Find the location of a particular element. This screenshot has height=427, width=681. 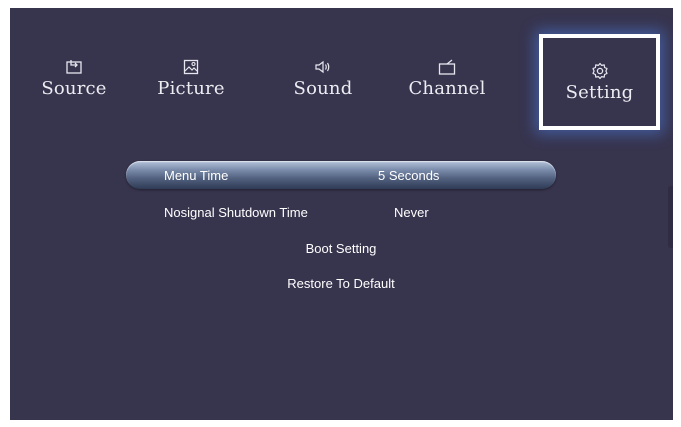

tab-picture-label: Picture is located at coordinates (191, 88).